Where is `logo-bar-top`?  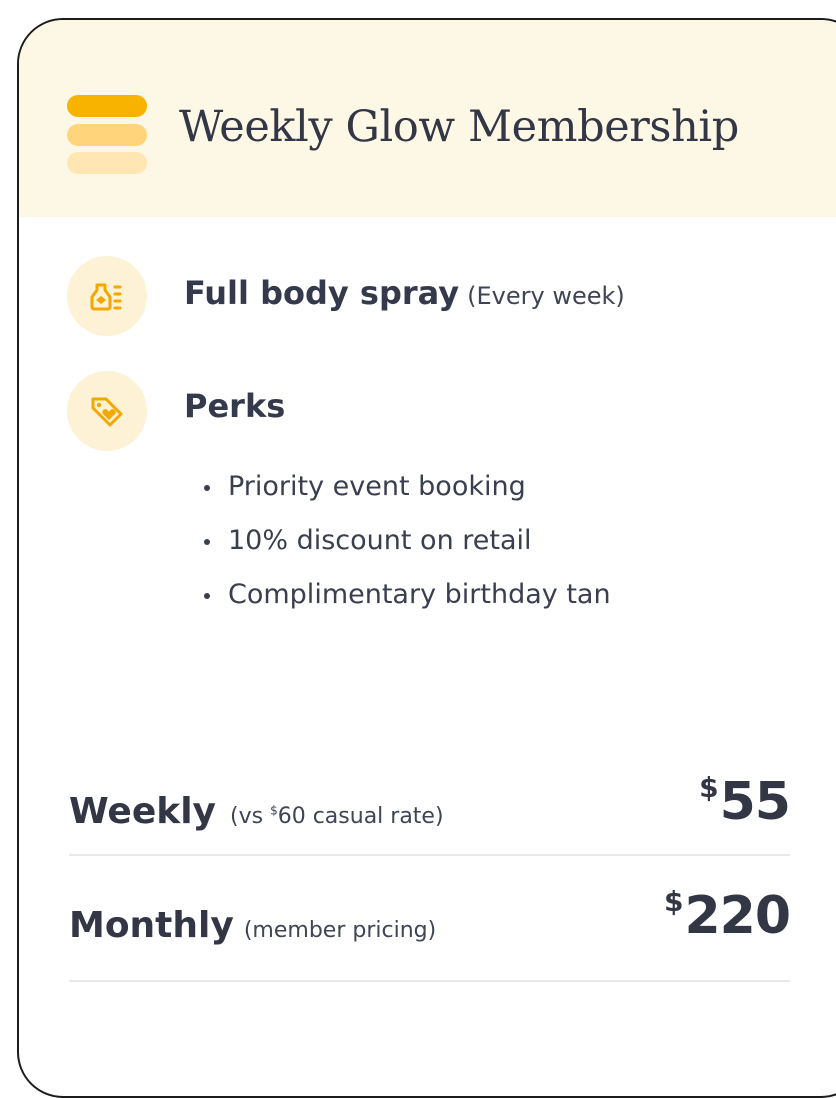
logo-bar-top is located at coordinates (107, 106).